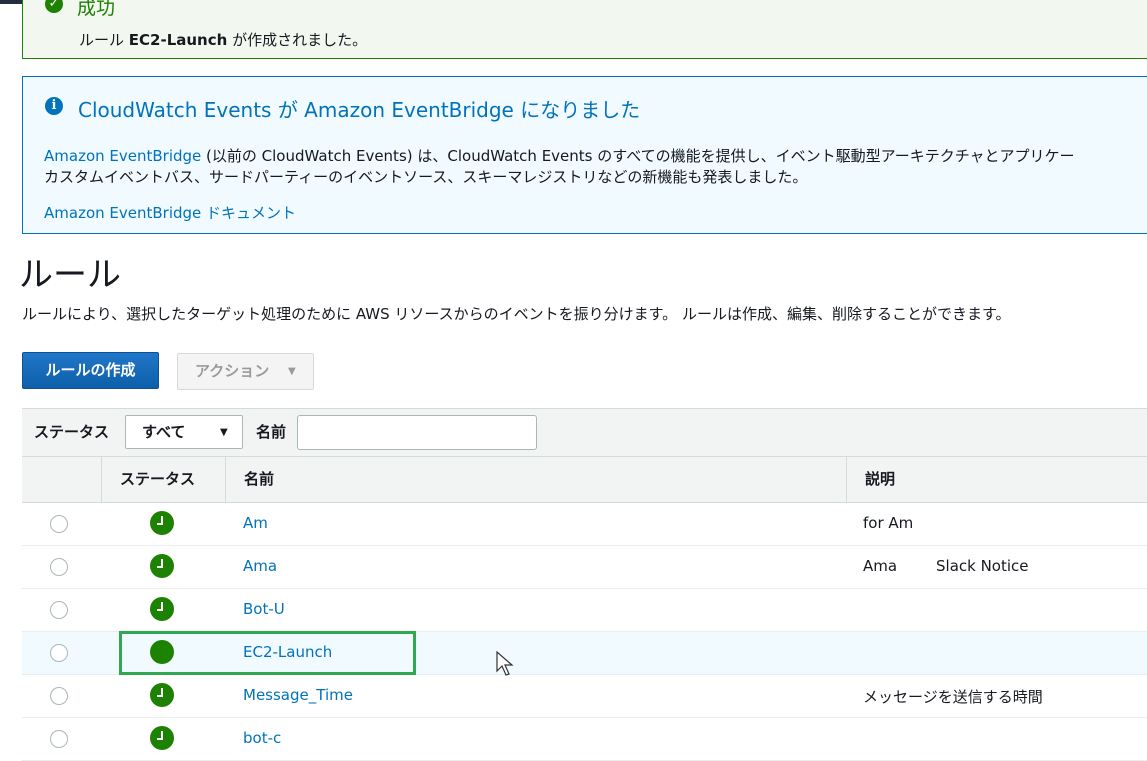  Describe the element at coordinates (54, 106) in the screenshot. I see `info-icon: i` at that location.